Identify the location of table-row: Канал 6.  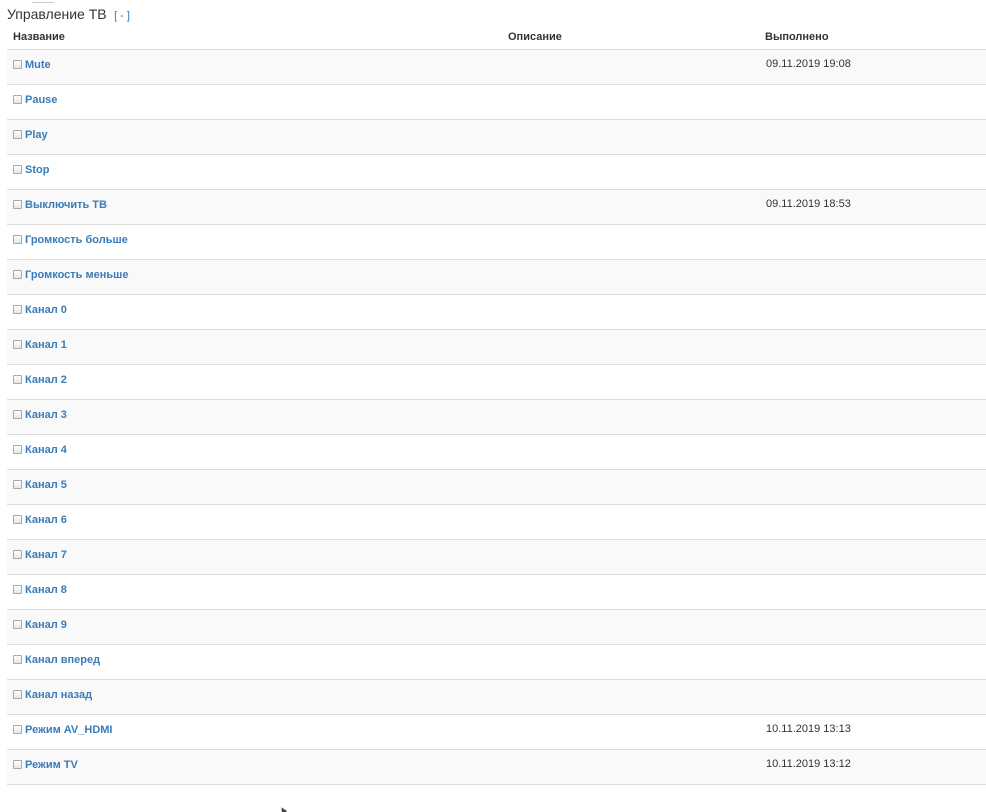
(496, 522).